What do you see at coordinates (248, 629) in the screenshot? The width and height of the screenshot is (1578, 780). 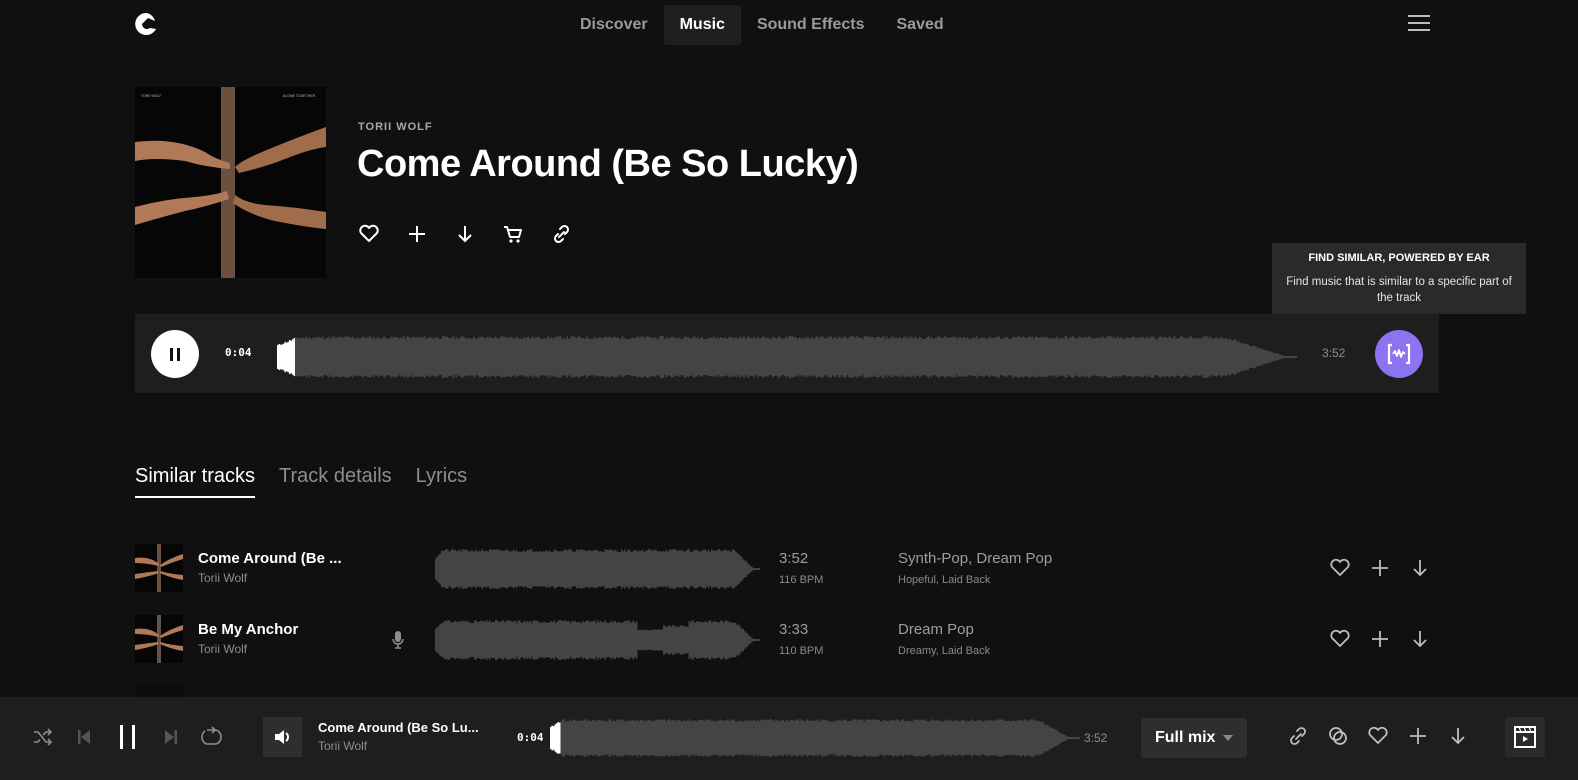 I see `track-name: Be My Anchor` at bounding box center [248, 629].